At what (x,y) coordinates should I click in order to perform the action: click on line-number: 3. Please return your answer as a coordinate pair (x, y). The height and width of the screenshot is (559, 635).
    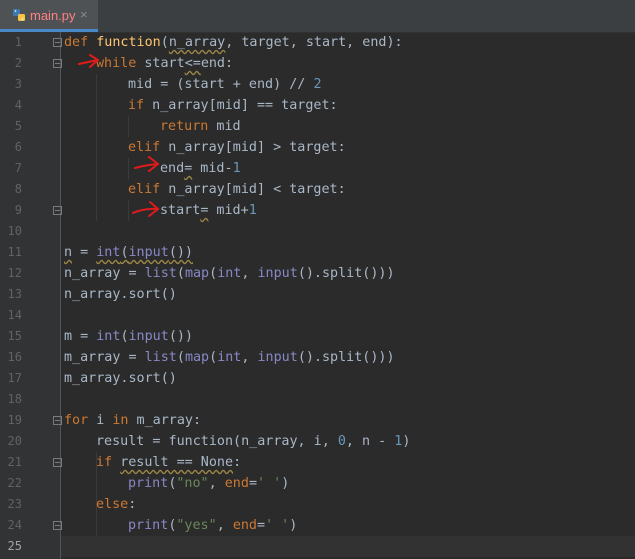
    Looking at the image, I should click on (18, 84).